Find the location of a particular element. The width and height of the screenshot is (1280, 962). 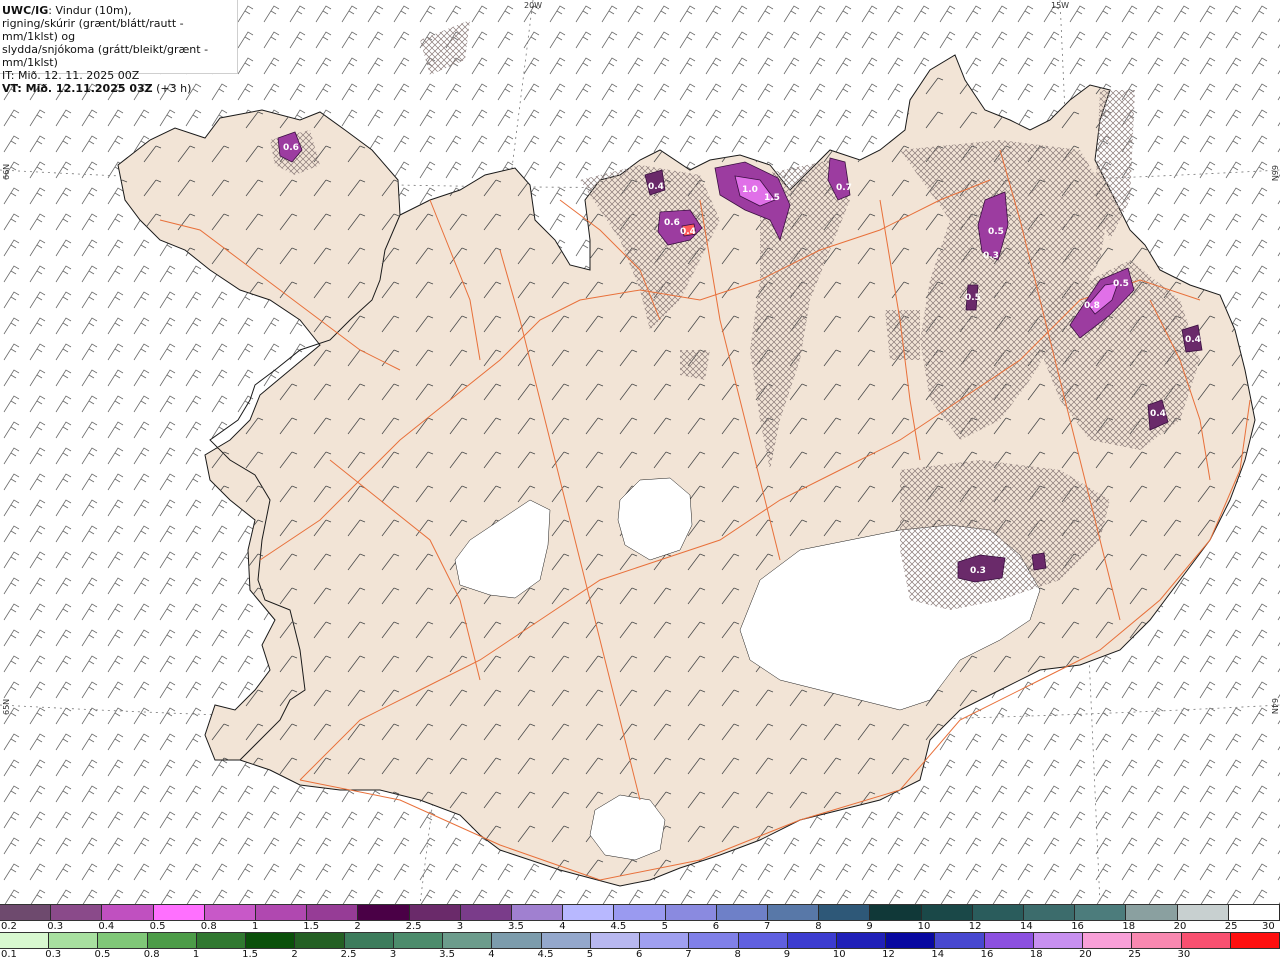

lon-label-20w: 20W is located at coordinates (533, 5).